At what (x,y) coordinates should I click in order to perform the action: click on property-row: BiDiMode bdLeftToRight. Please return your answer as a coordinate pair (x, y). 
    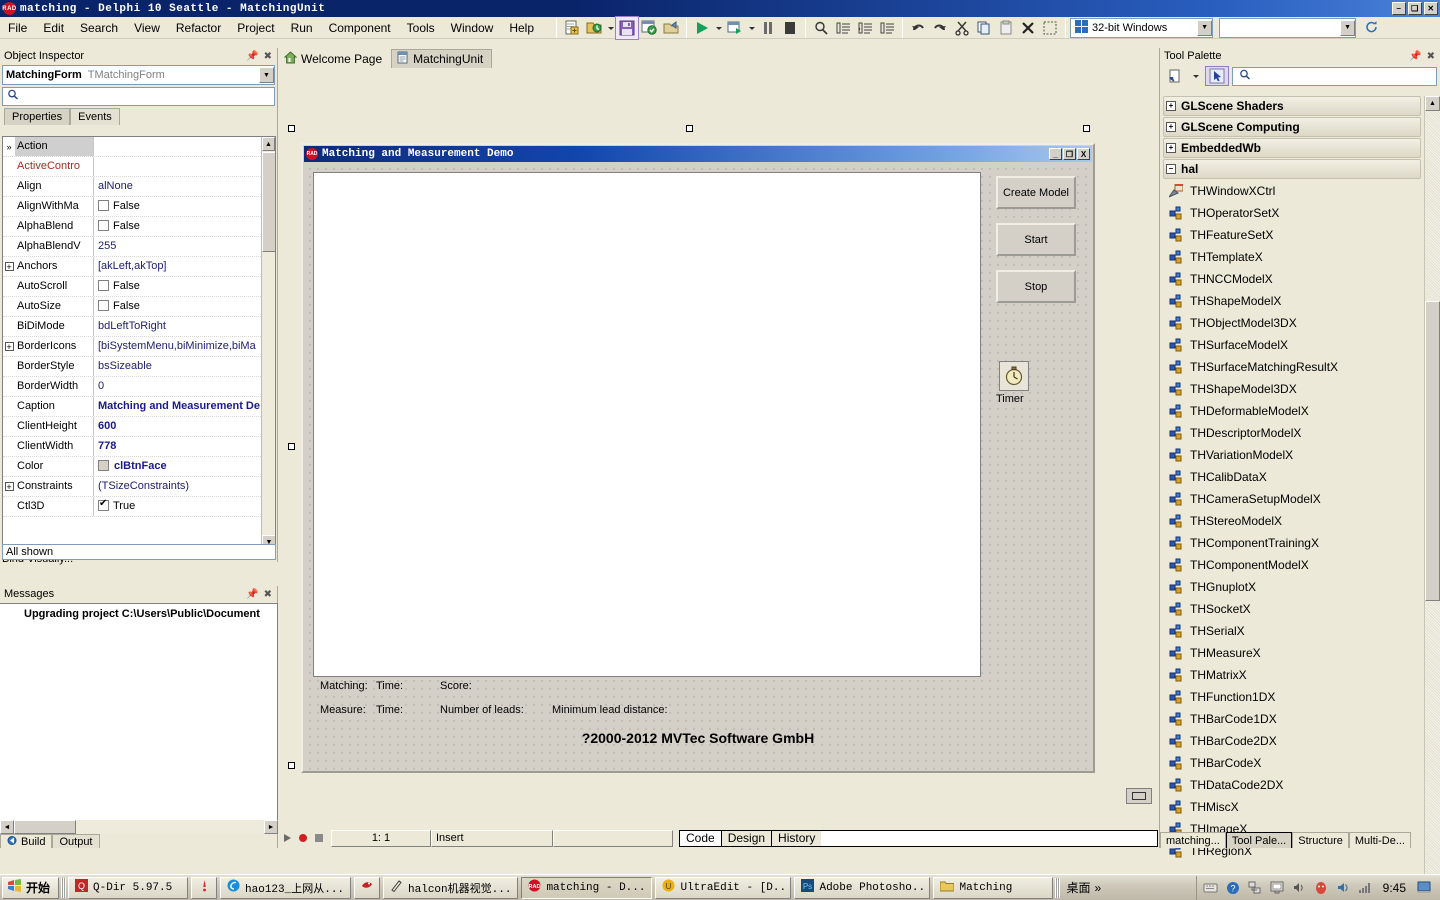
    Looking at the image, I should click on (139, 327).